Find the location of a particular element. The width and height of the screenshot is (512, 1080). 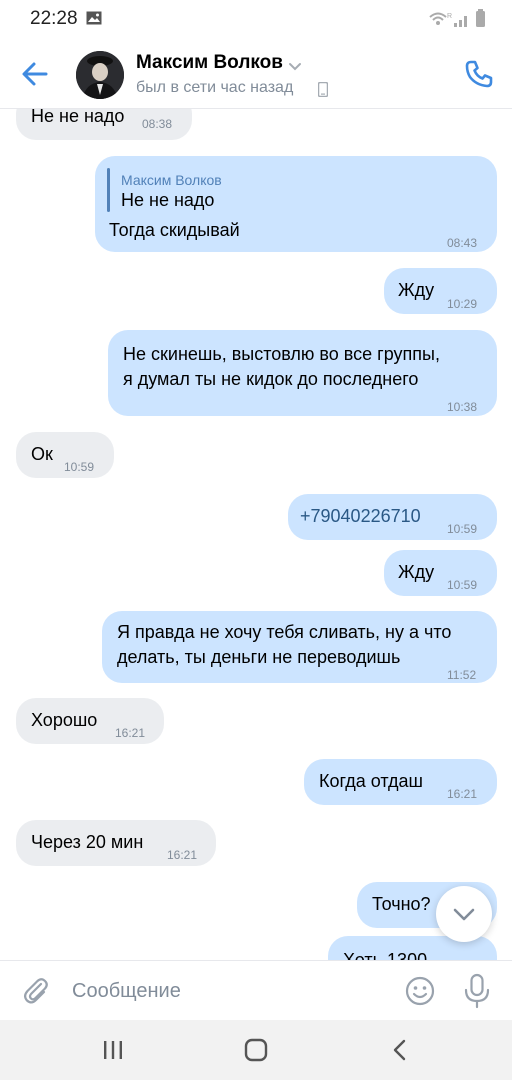

message-incoming: Хорошо 16:21 is located at coordinates (90, 721).